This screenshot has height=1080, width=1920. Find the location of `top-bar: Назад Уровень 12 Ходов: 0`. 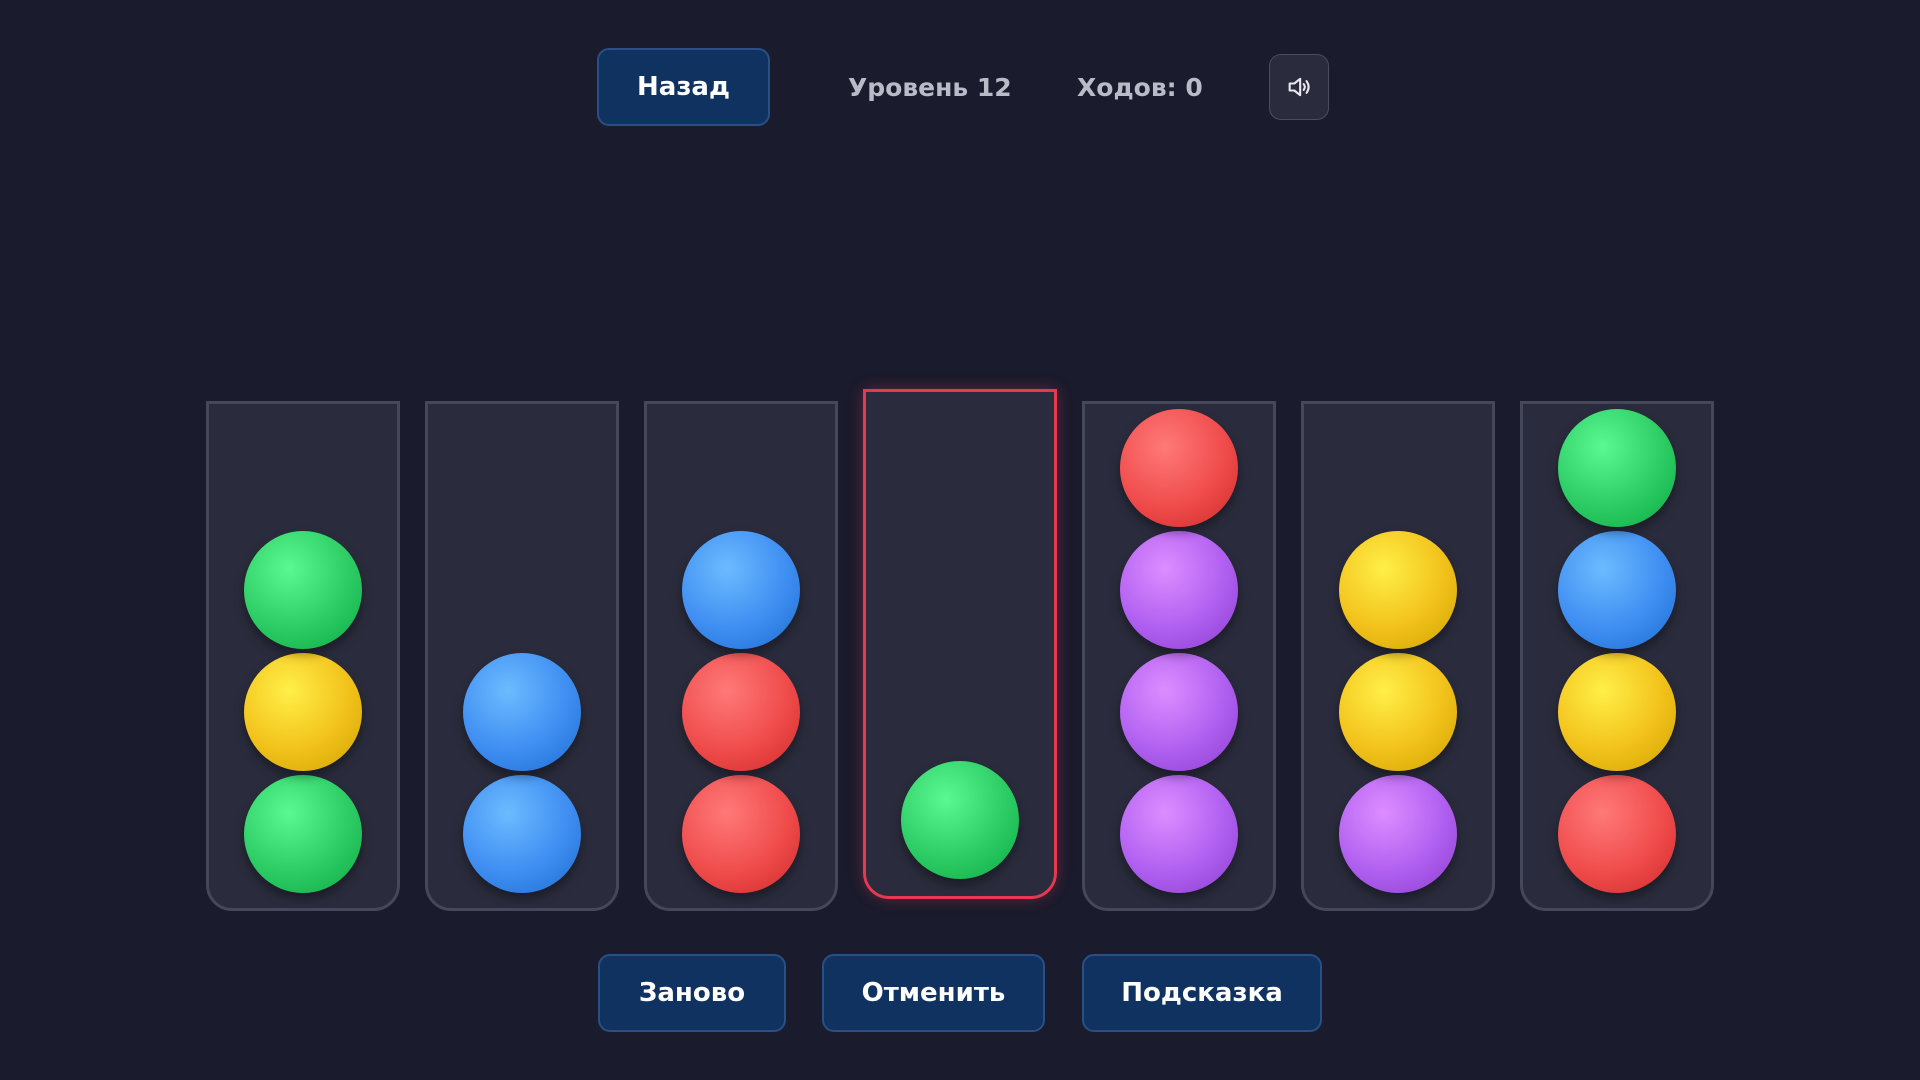

top-bar: Назад Уровень 12 Ходов: 0 is located at coordinates (960, 87).